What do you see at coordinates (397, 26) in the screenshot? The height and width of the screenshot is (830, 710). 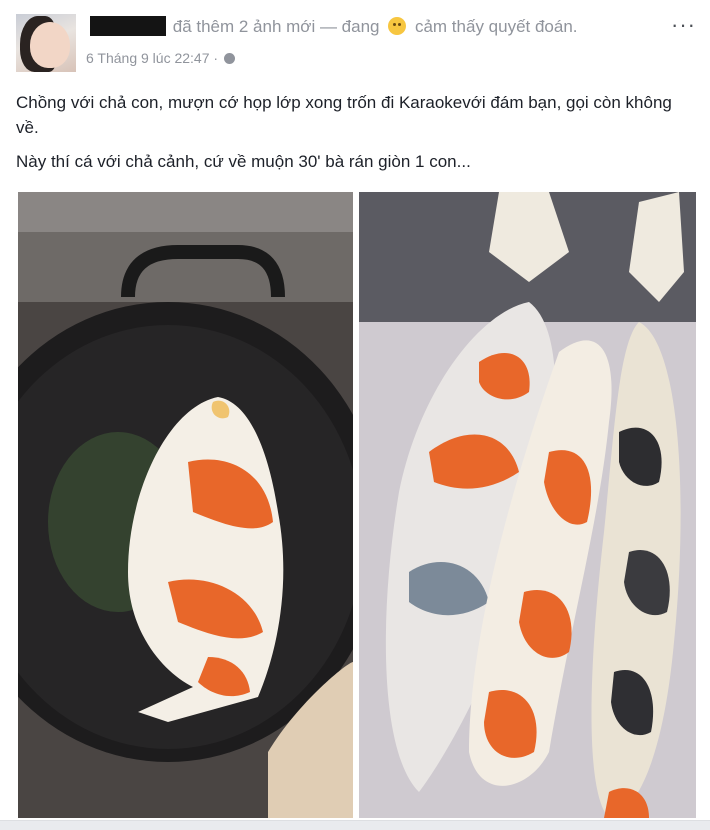 I see `feeling-emoji-icon` at bounding box center [397, 26].